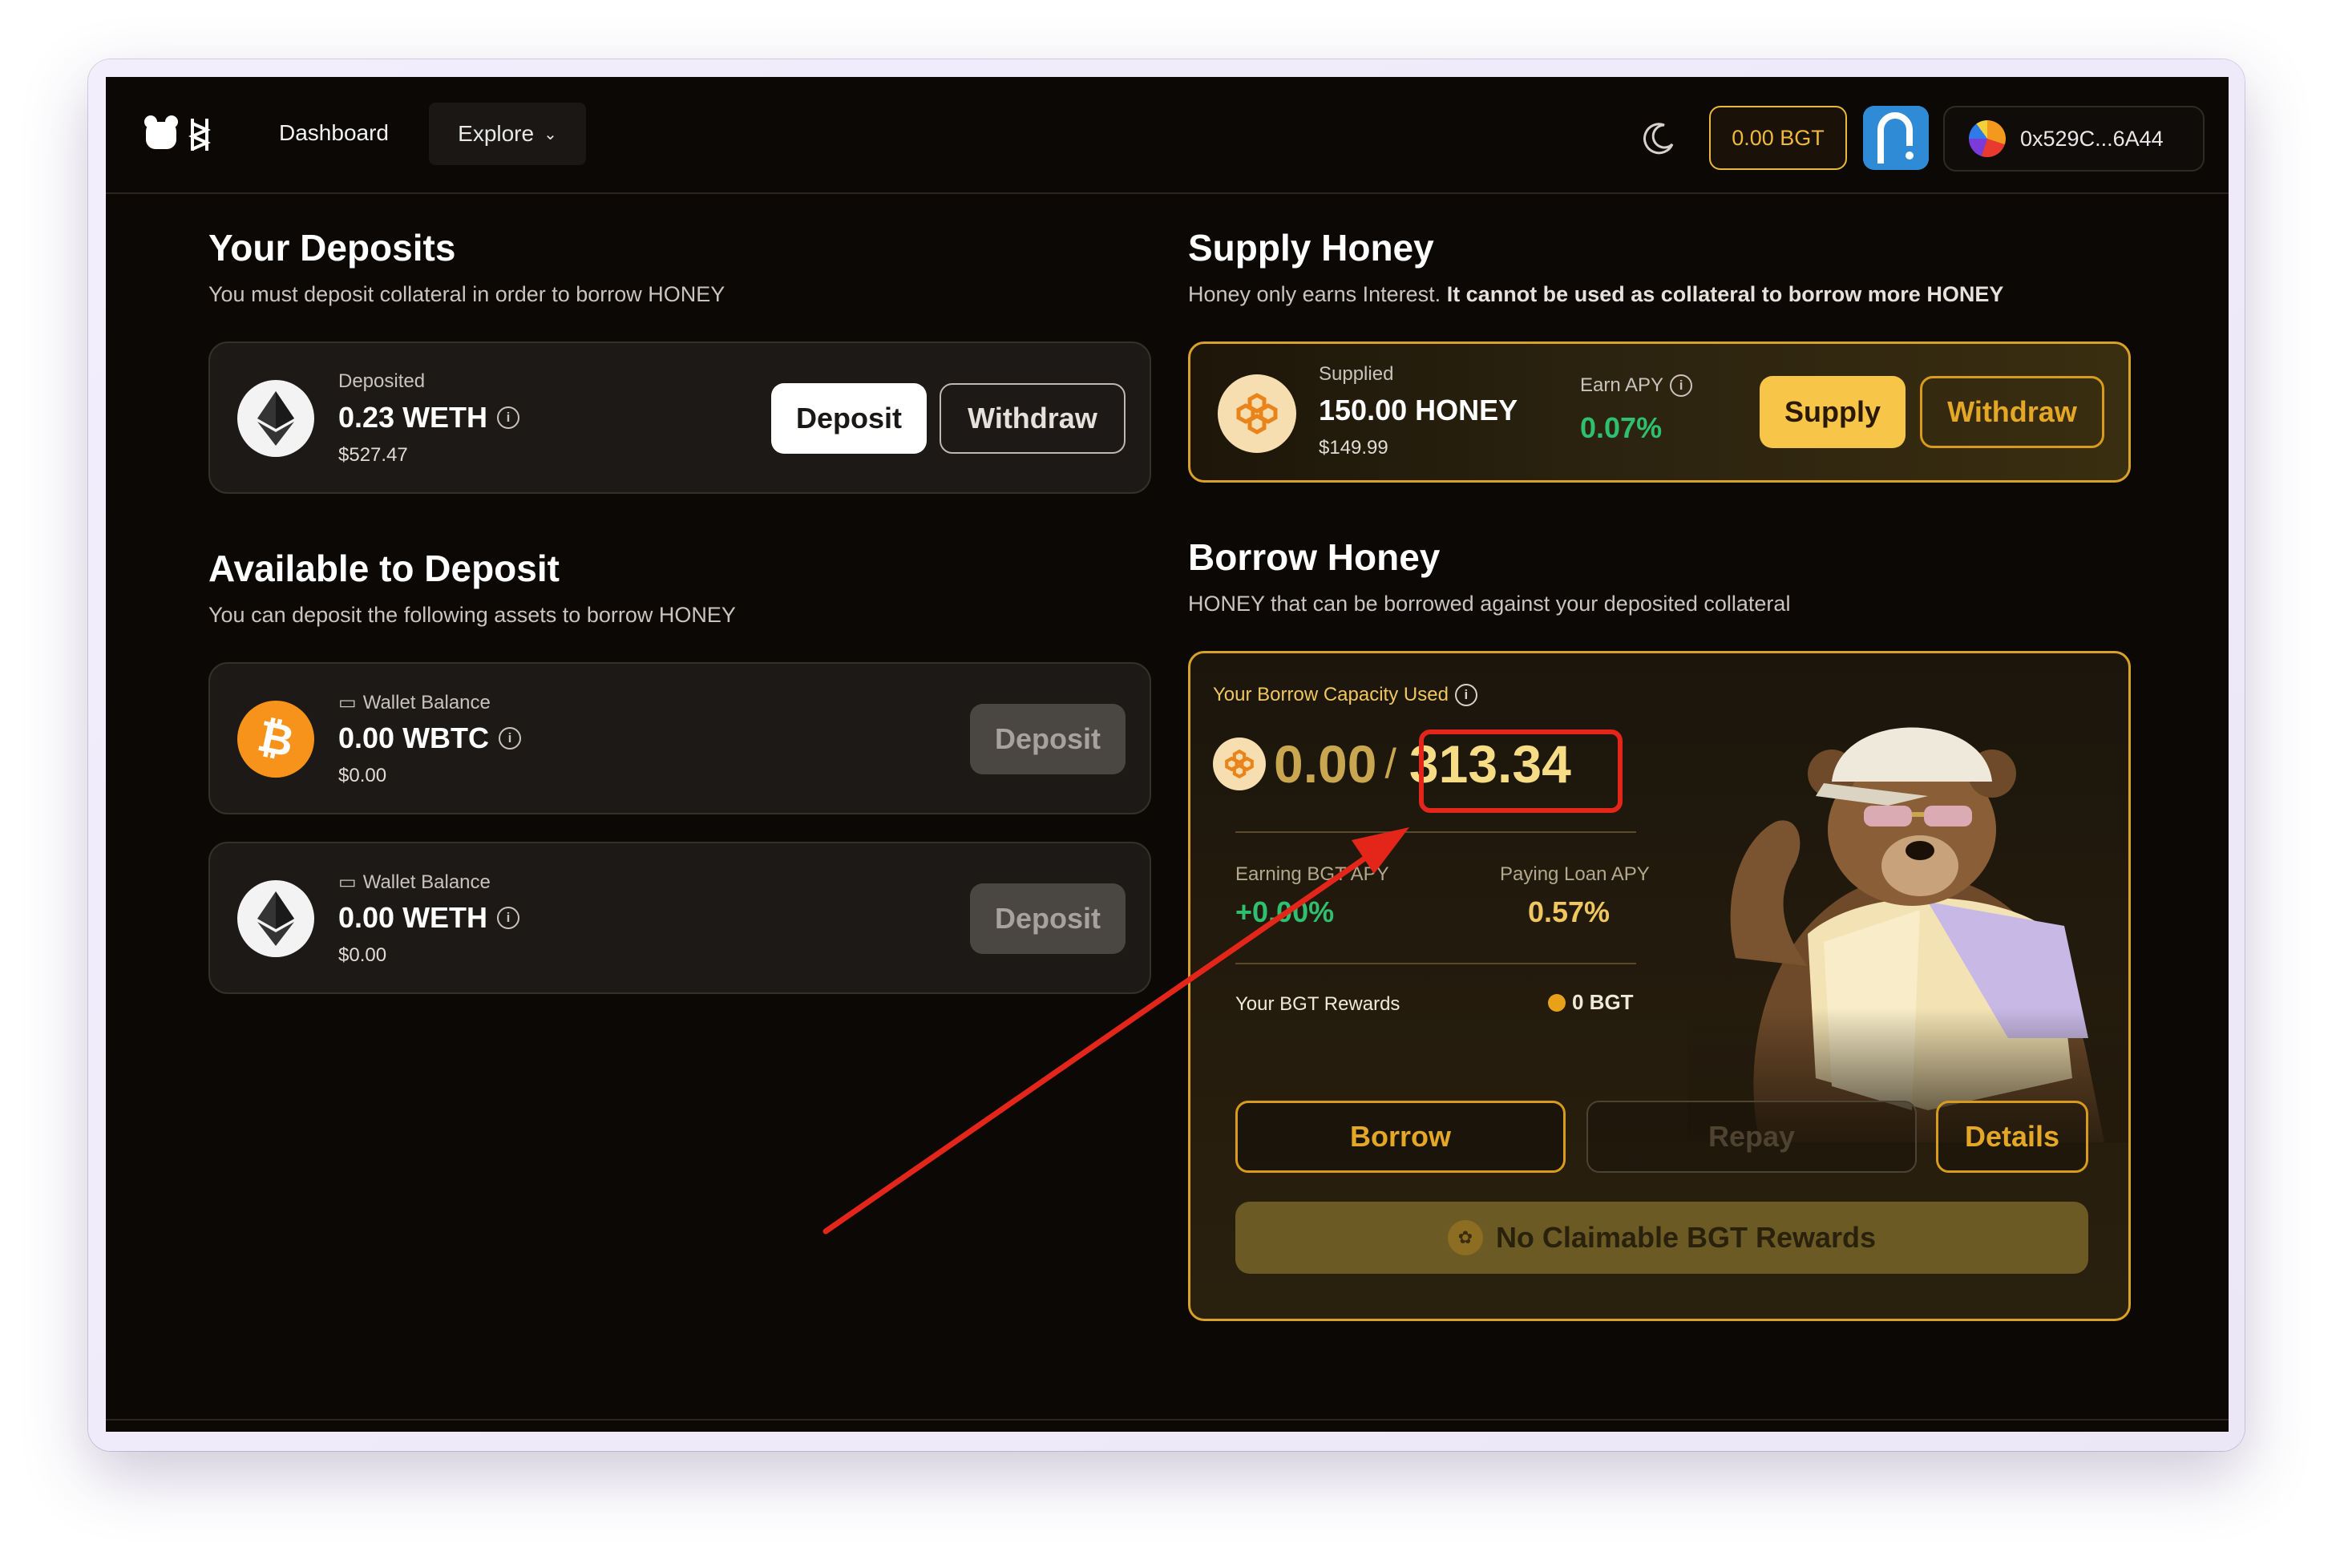 This screenshot has width=2336, height=1568. I want to click on nav-explore-dropdown: Explore ⌄, so click(507, 134).